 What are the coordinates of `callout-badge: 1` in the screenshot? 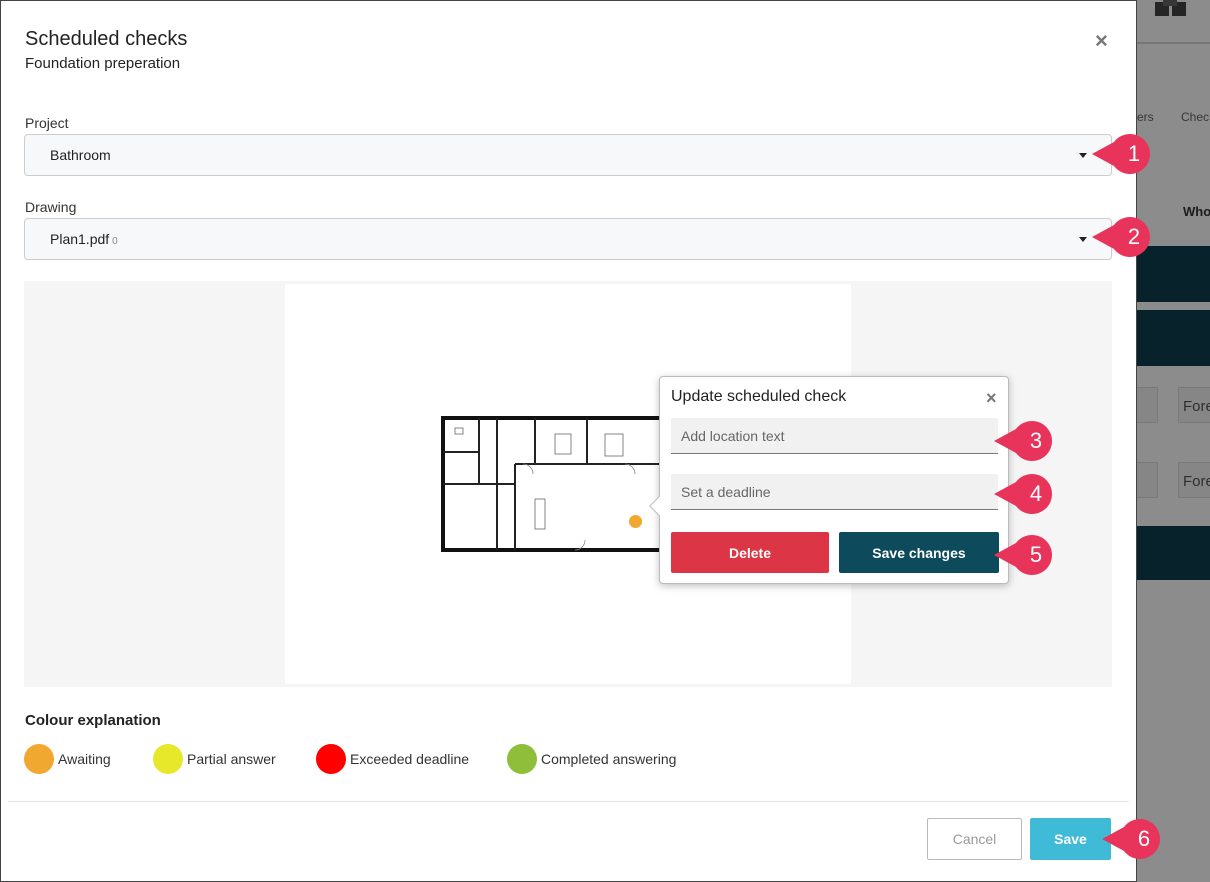 It's located at (1123, 154).